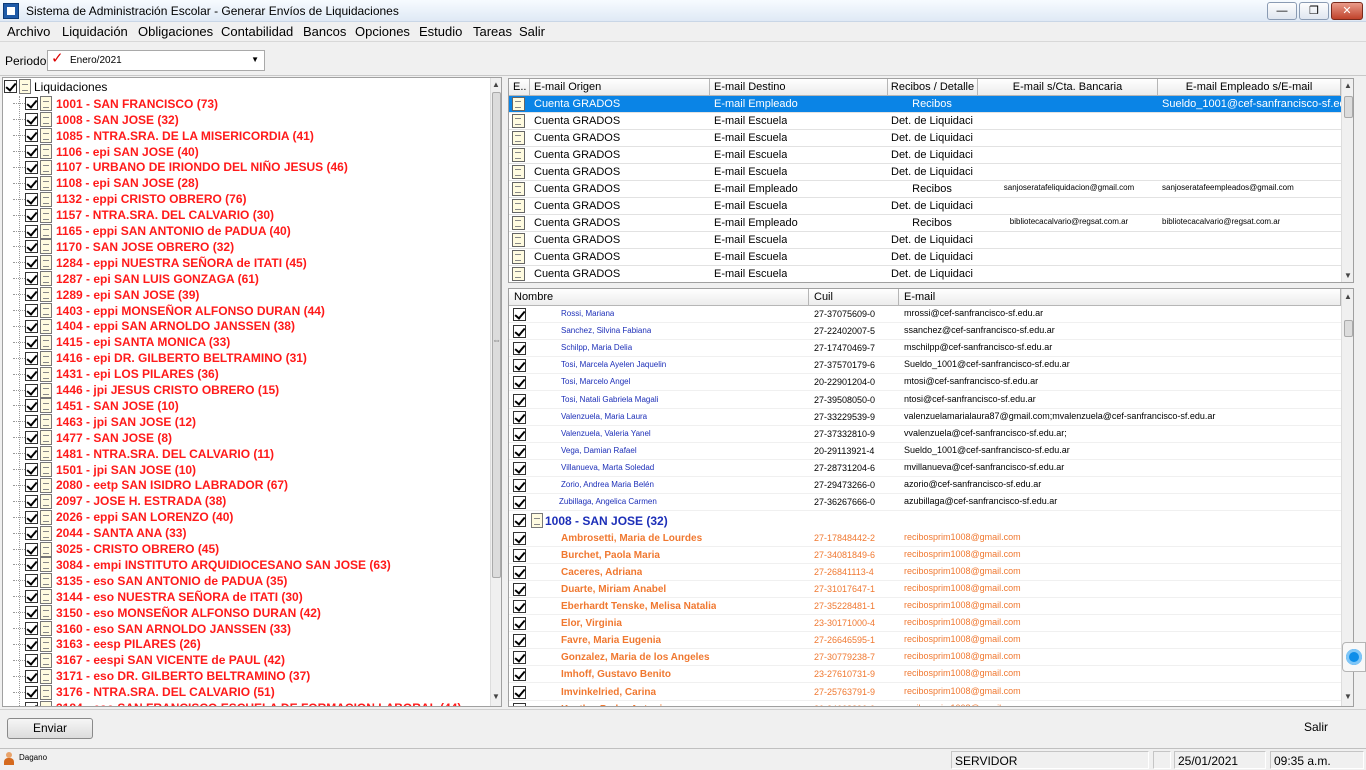 The image size is (1366, 770). I want to click on menu-salir: Salir, so click(532, 31).